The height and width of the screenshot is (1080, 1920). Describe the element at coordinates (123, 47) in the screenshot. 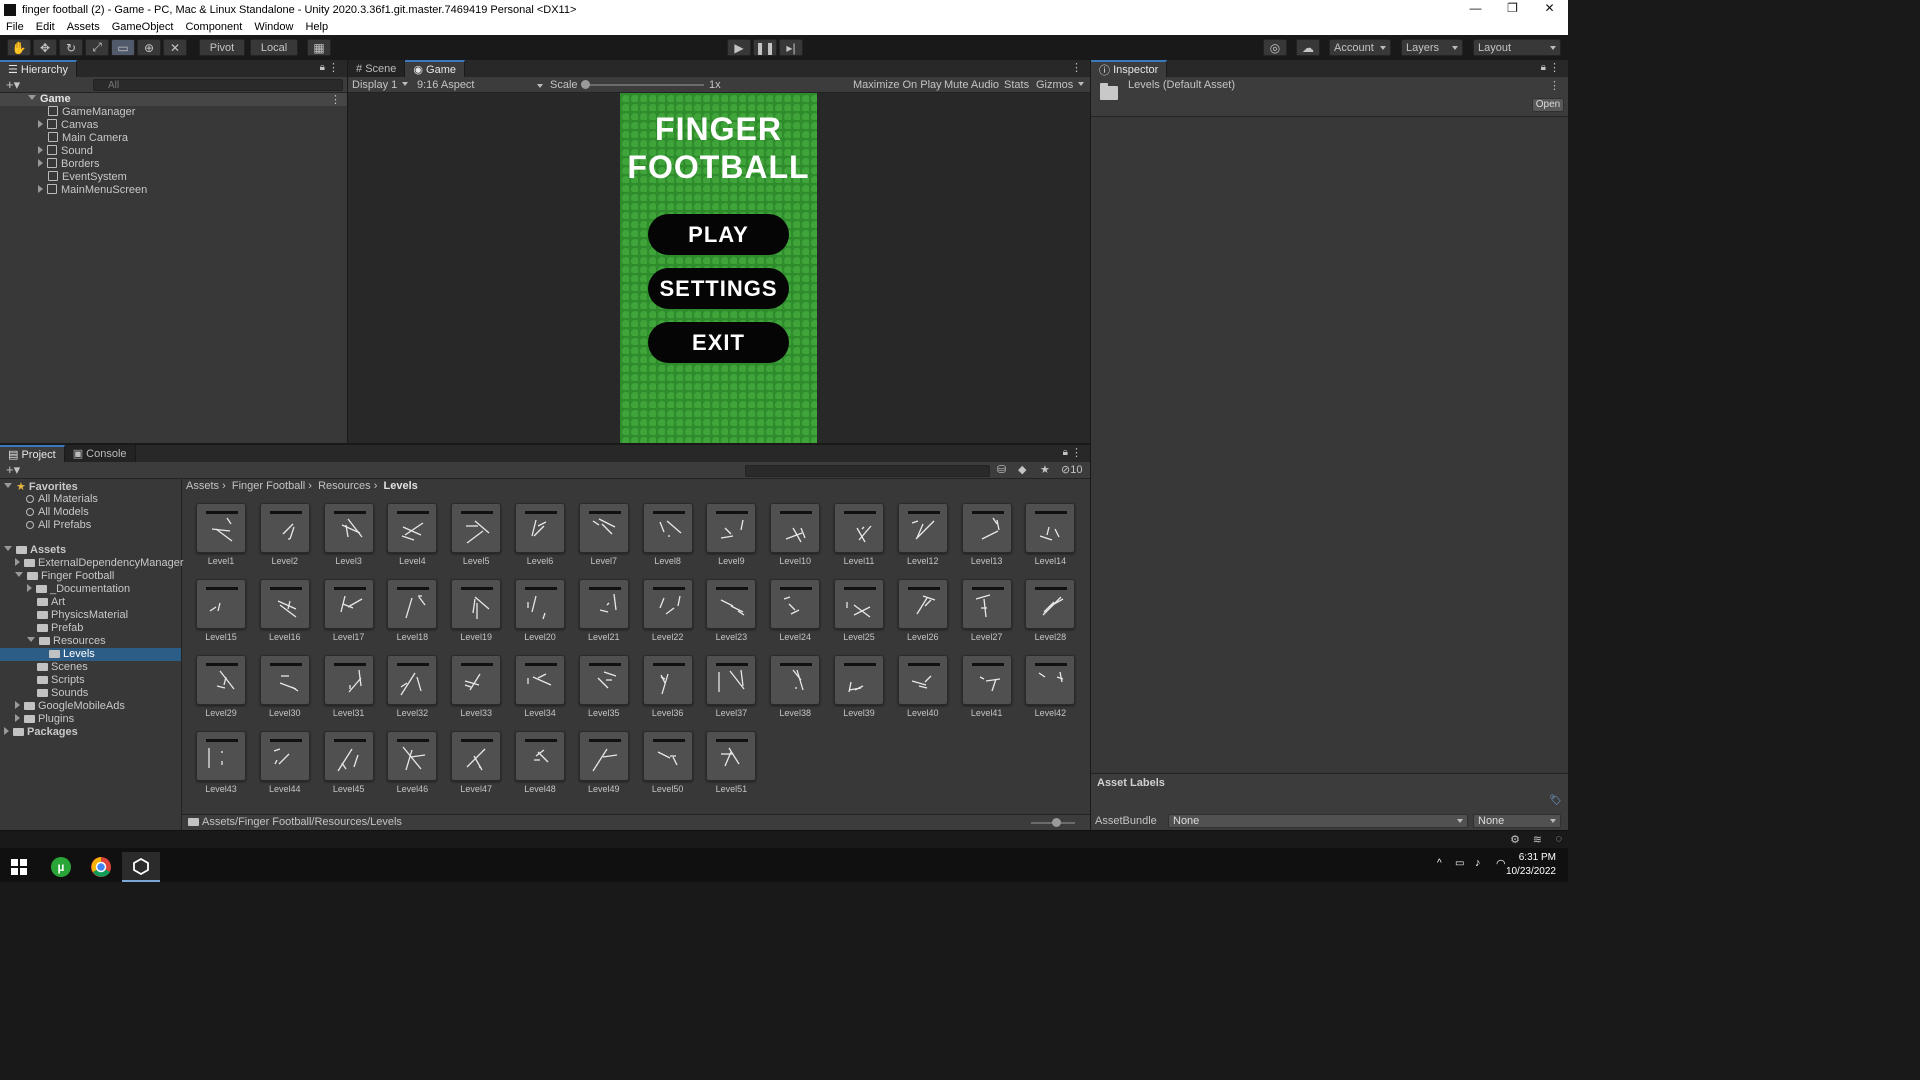

I see `rect-tool-icon: ▭` at that location.